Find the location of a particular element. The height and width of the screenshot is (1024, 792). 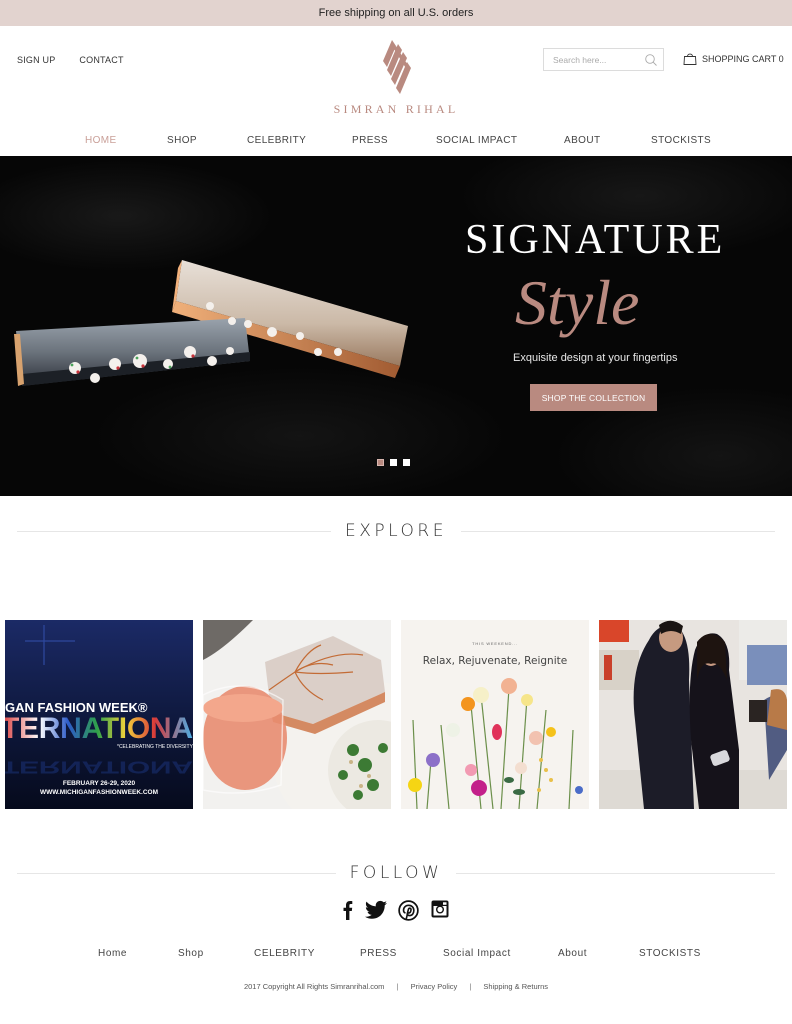

nav-press: PRESS is located at coordinates (370, 140).